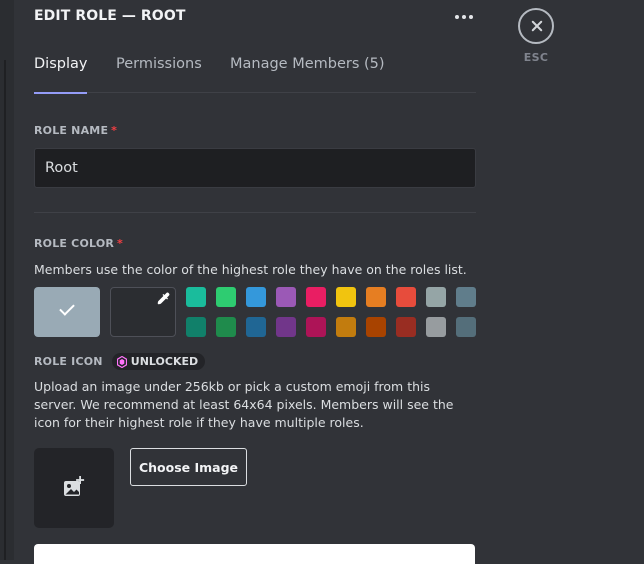 Image resolution: width=644 pixels, height=564 pixels. Describe the element at coordinates (307, 74) in the screenshot. I see `tab-manage-members: Manage Members (5)` at that location.